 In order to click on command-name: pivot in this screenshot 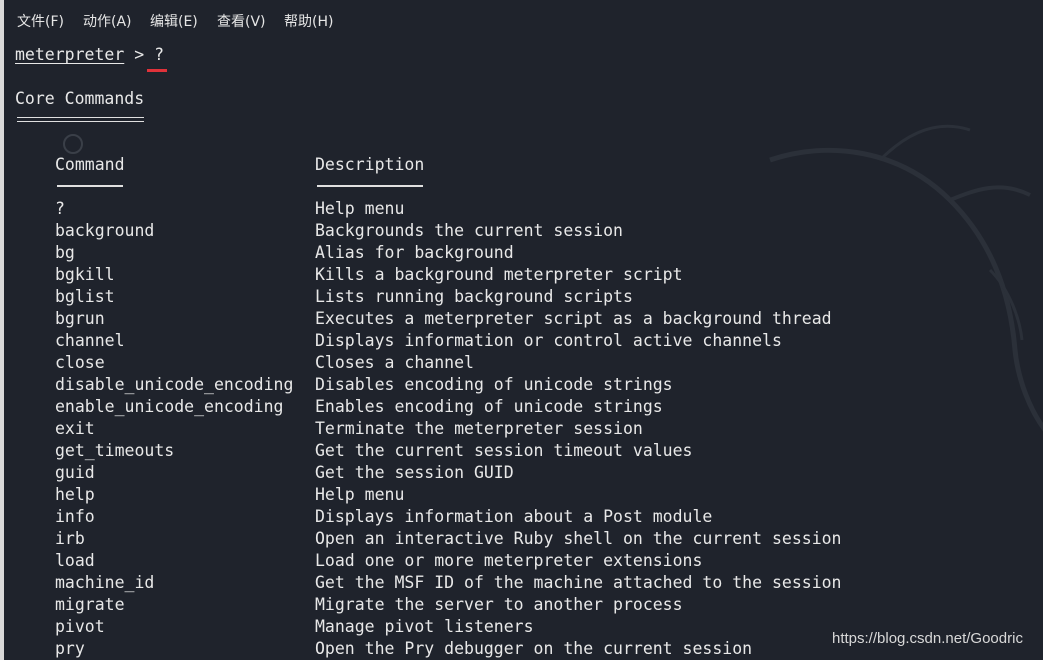, I will do `click(80, 626)`.